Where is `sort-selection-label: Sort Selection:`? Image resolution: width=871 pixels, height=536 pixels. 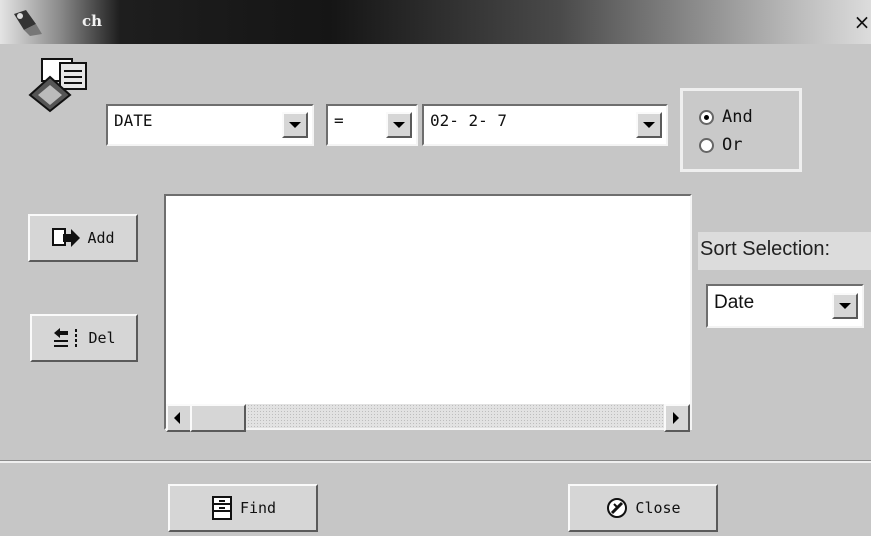 sort-selection-label: Sort Selection: is located at coordinates (784, 251).